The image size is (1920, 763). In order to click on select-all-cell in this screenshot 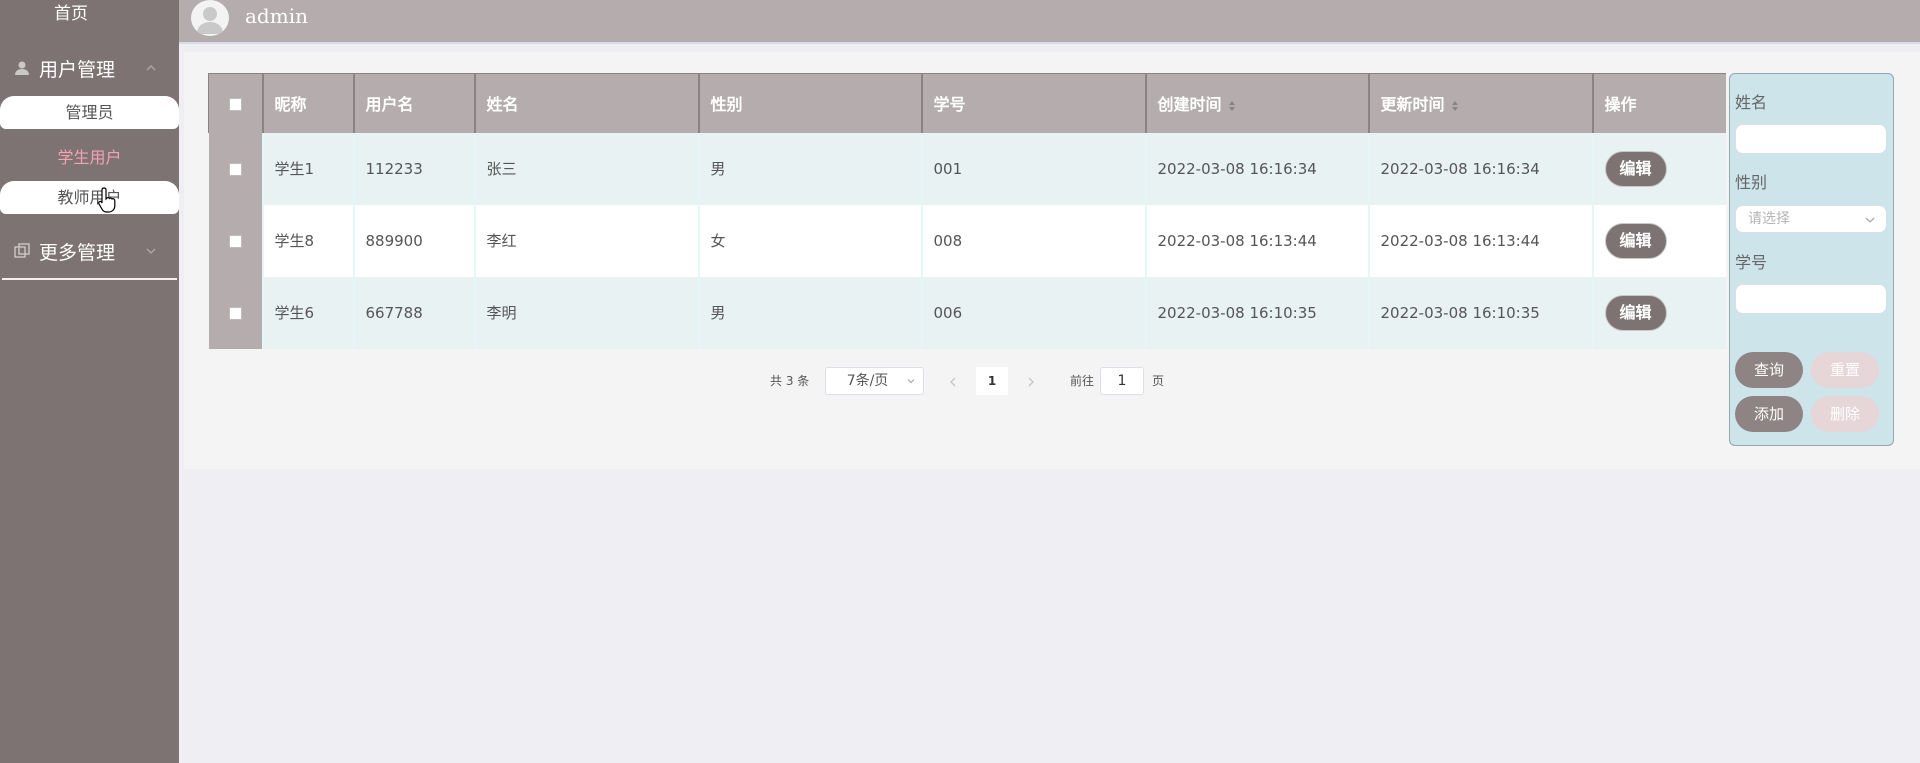, I will do `click(235, 103)`.